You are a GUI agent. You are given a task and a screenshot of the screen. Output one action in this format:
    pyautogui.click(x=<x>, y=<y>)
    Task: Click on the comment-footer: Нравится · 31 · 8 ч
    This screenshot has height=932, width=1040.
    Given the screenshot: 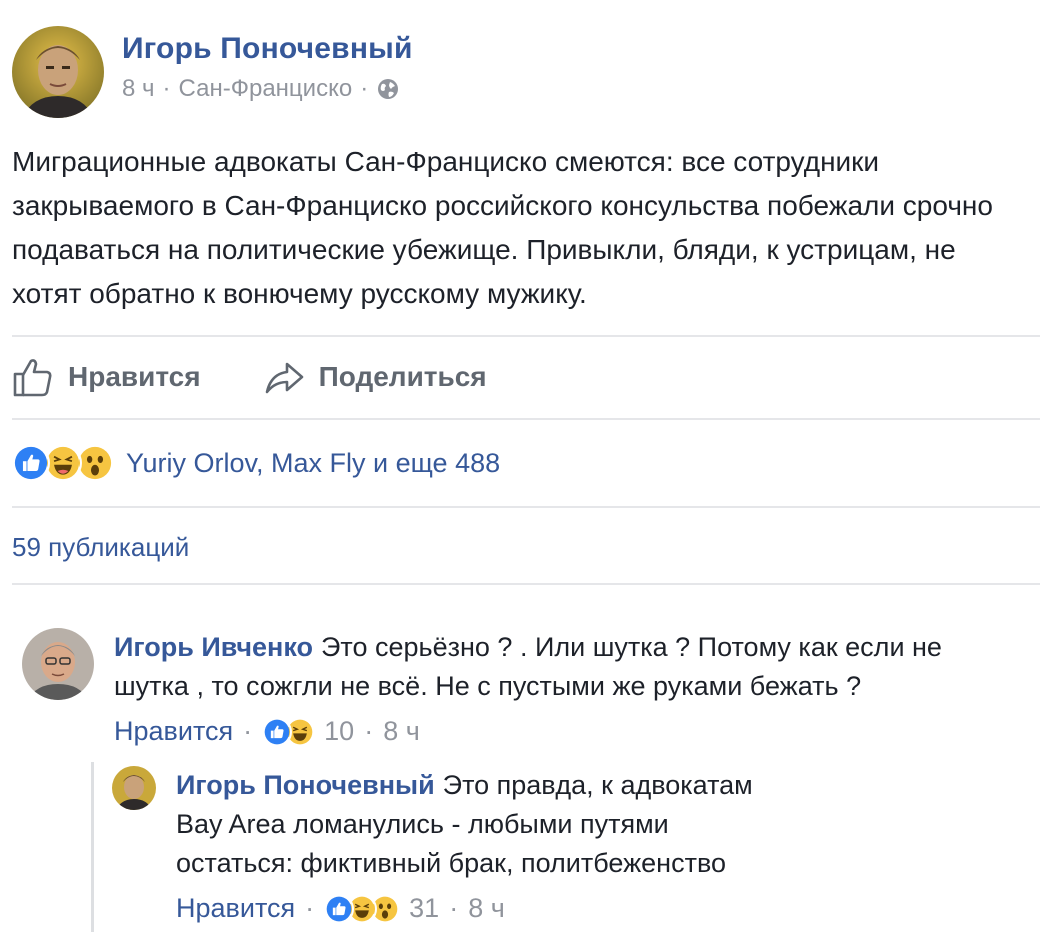 What is the action you would take?
    pyautogui.click(x=476, y=908)
    